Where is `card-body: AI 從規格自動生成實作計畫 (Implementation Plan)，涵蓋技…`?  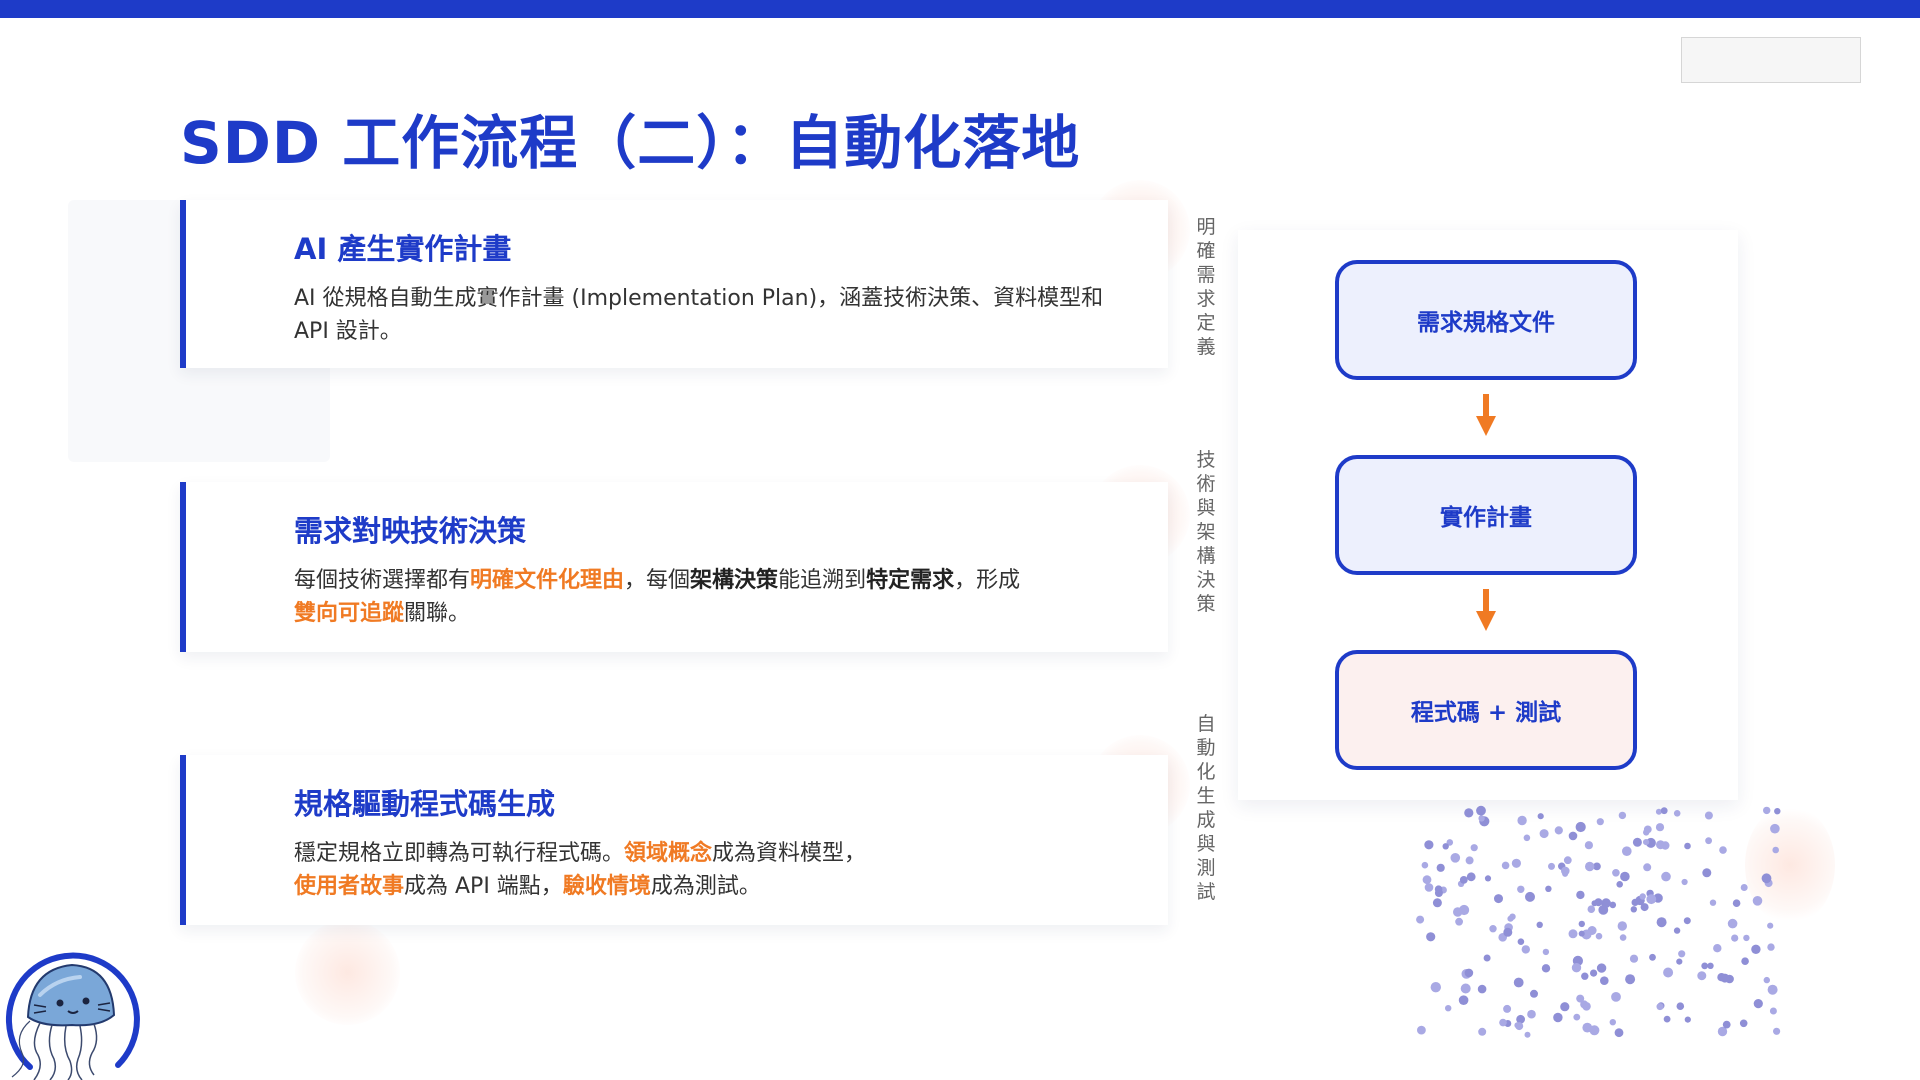
card-body: AI 從規格自動生成實作計畫 (Implementation Plan)，涵蓋技… is located at coordinates (716, 315).